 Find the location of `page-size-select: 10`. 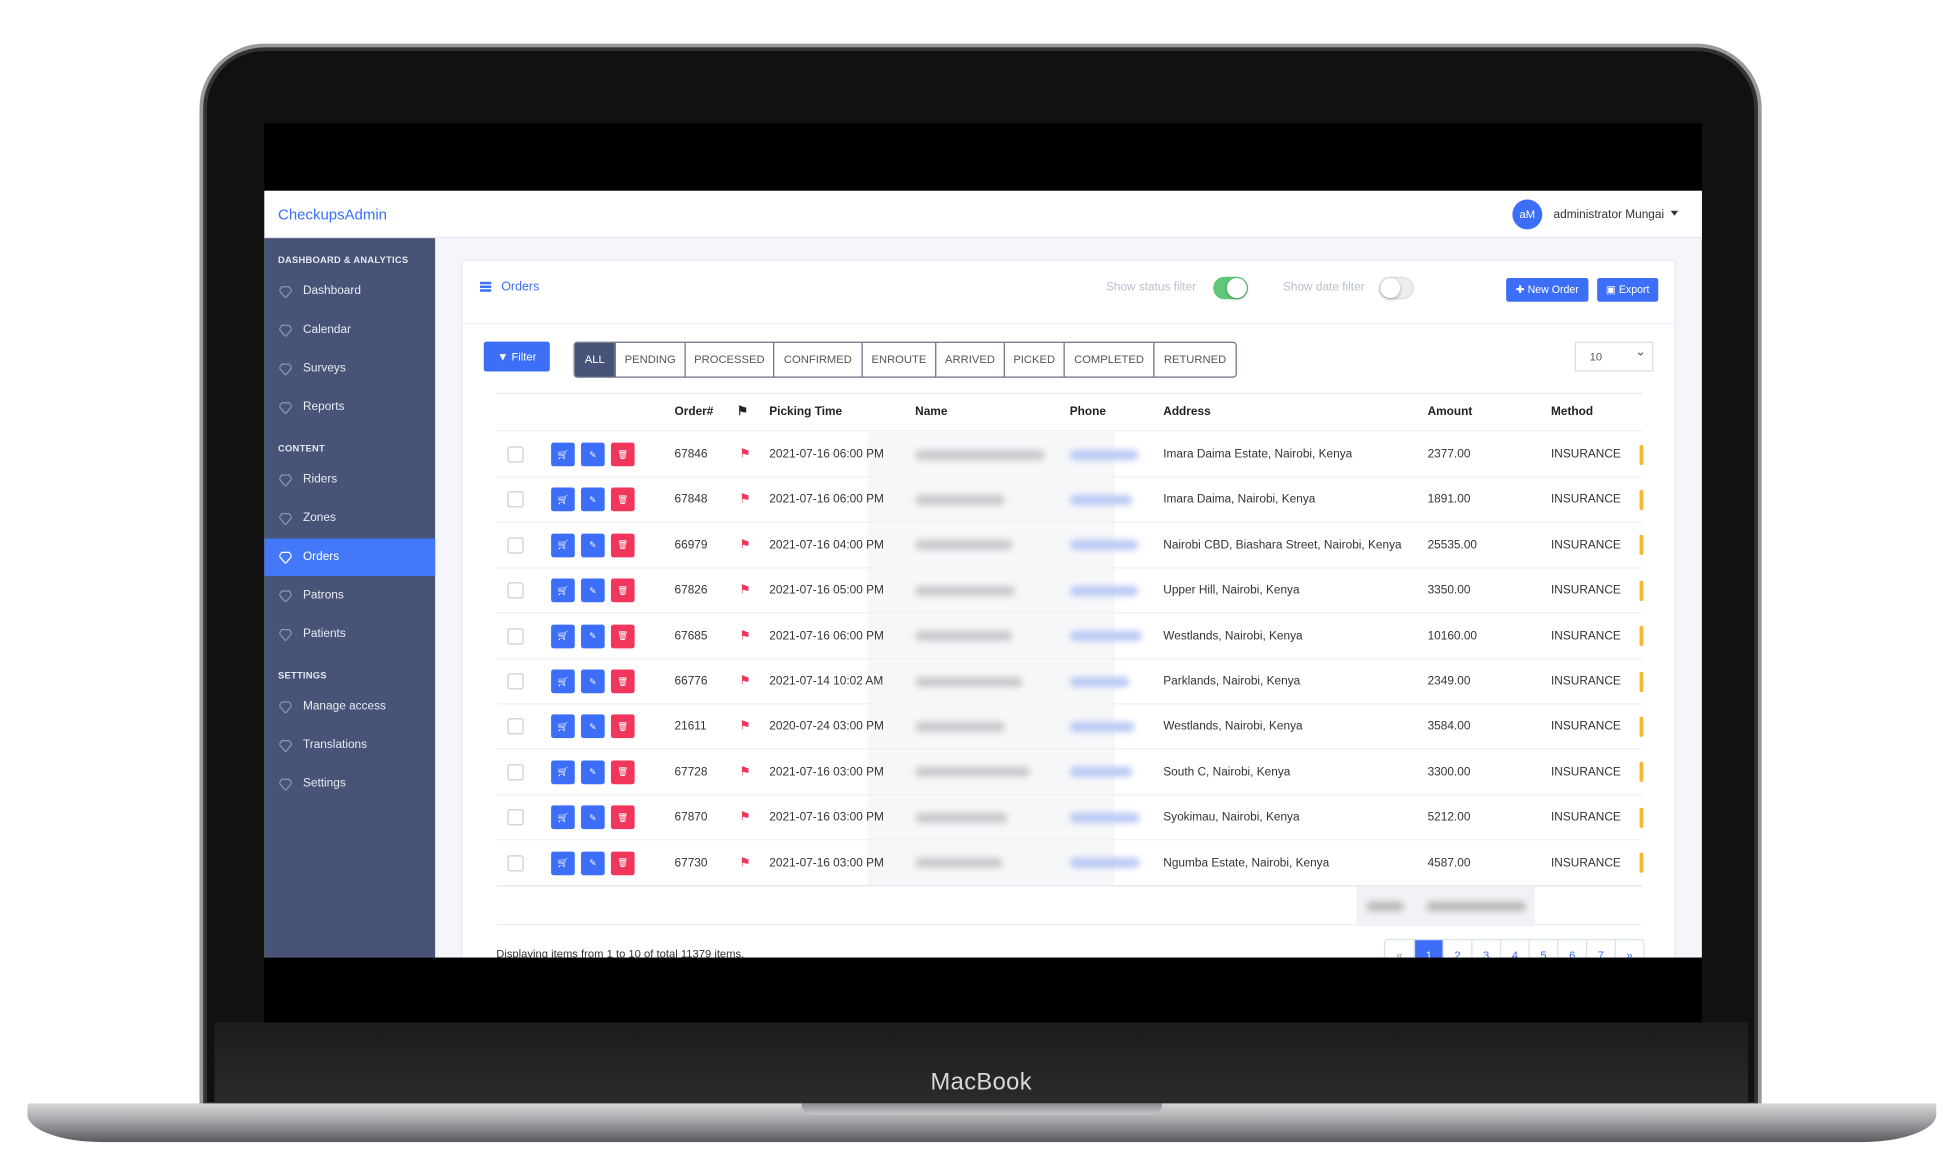

page-size-select: 10 is located at coordinates (1614, 356).